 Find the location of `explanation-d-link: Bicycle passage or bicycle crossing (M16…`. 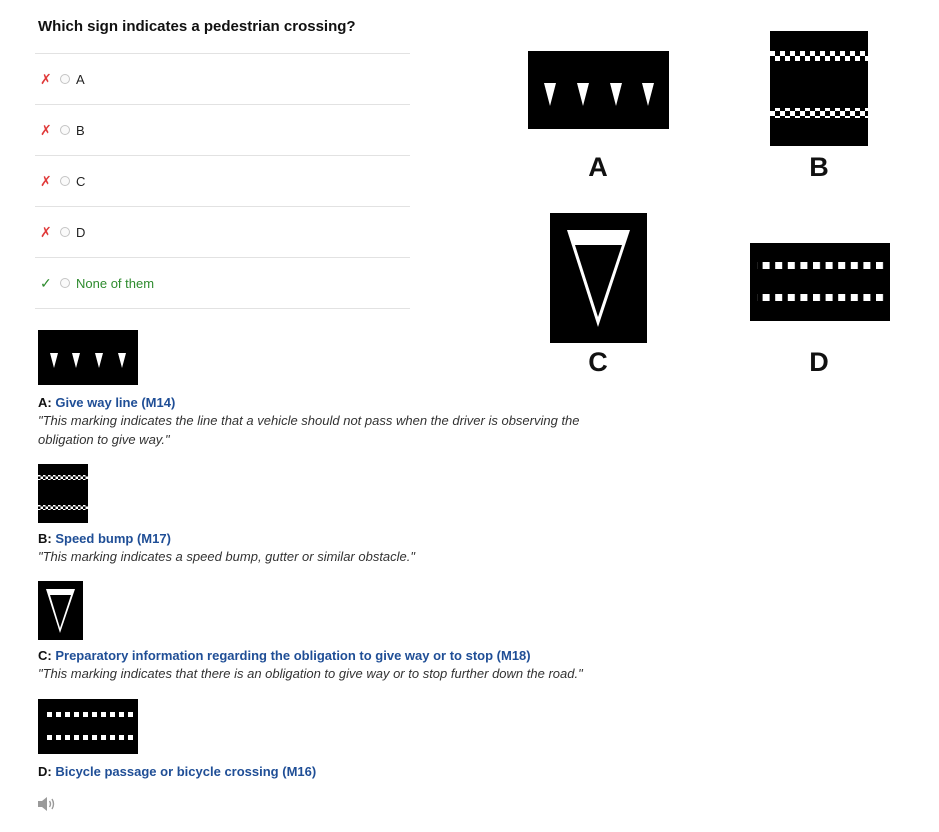

explanation-d-link: Bicycle passage or bicycle crossing (M16… is located at coordinates (185, 771).